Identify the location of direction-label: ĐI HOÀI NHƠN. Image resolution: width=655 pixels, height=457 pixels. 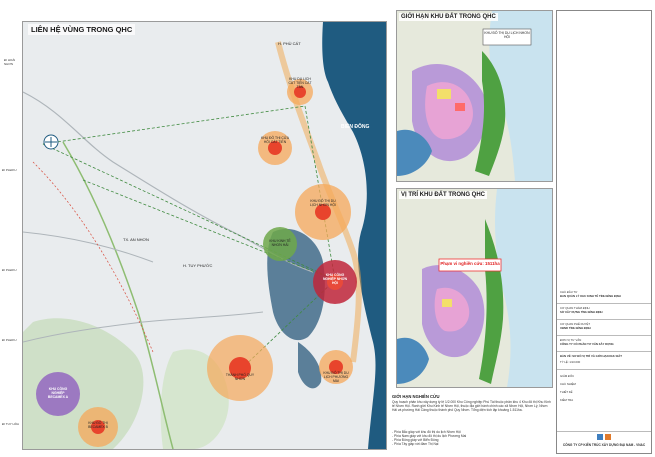
(10, 62).